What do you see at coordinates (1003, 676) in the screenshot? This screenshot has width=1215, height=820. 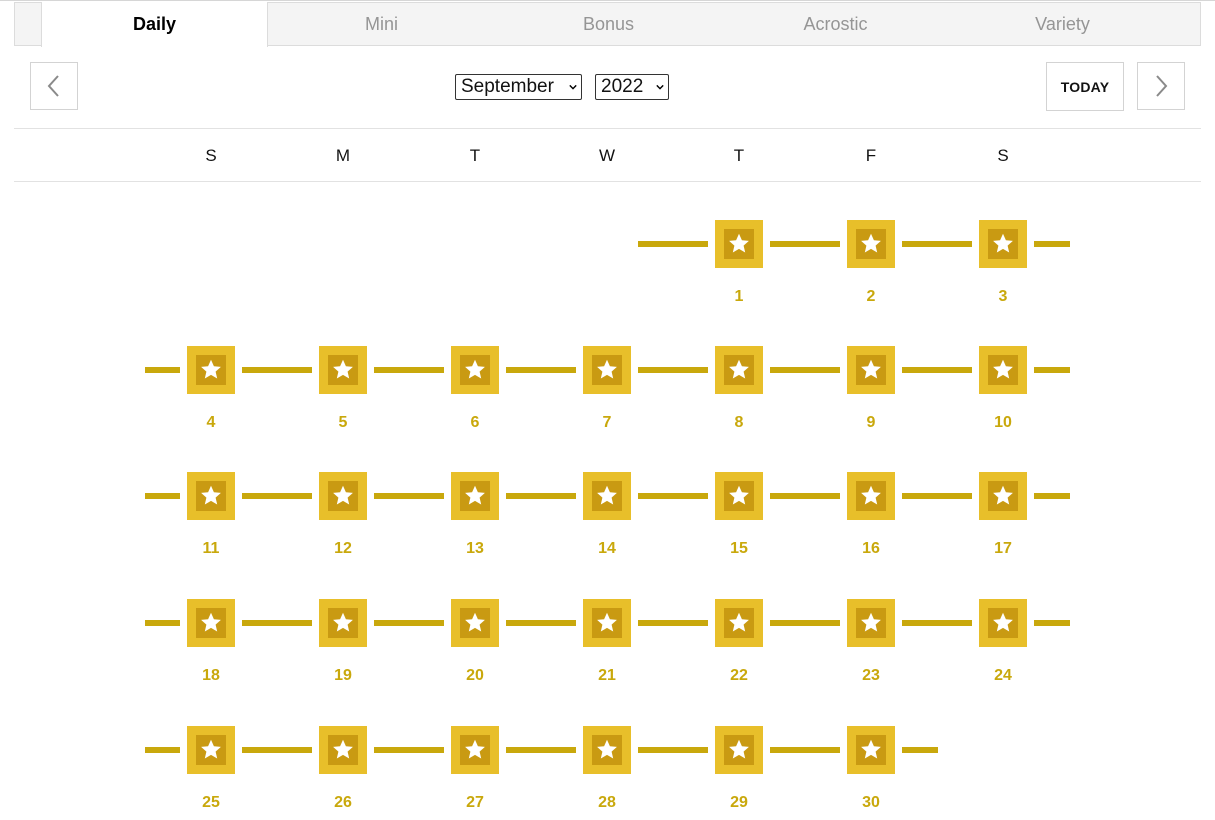 I see `day-number: 24` at bounding box center [1003, 676].